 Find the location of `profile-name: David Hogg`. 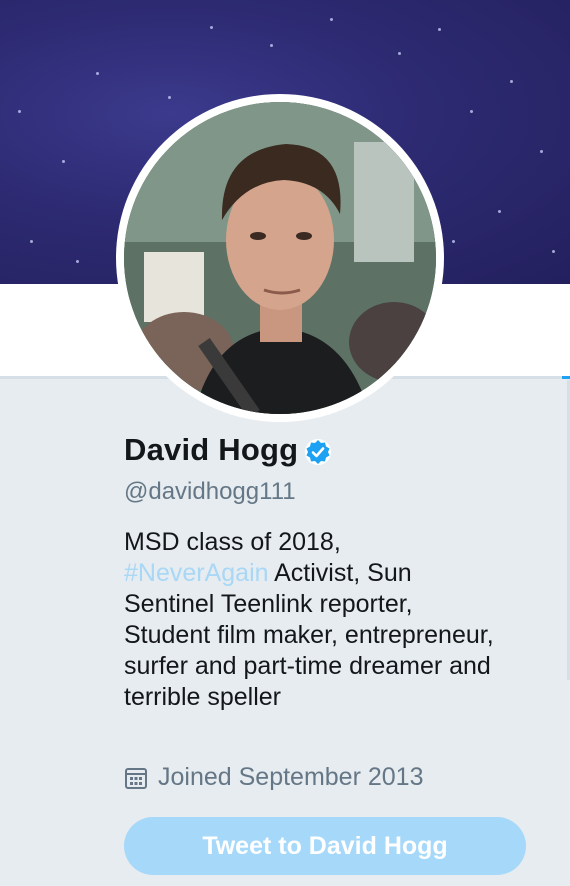

profile-name: David Hogg is located at coordinates (211, 450).